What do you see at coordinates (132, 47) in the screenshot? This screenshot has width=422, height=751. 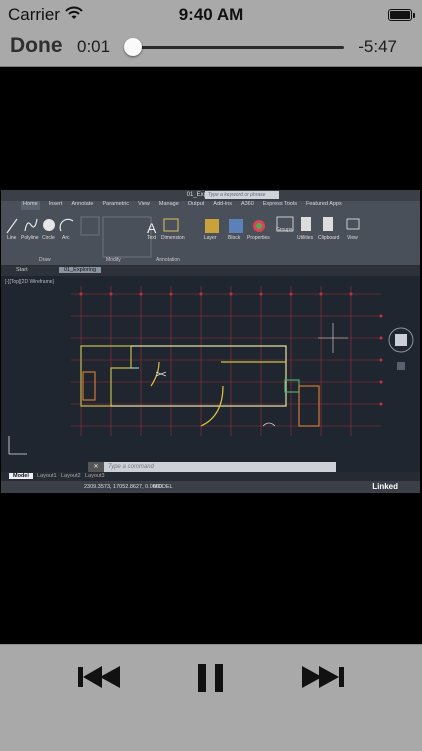 I see `scrubber-thumb` at bounding box center [132, 47].